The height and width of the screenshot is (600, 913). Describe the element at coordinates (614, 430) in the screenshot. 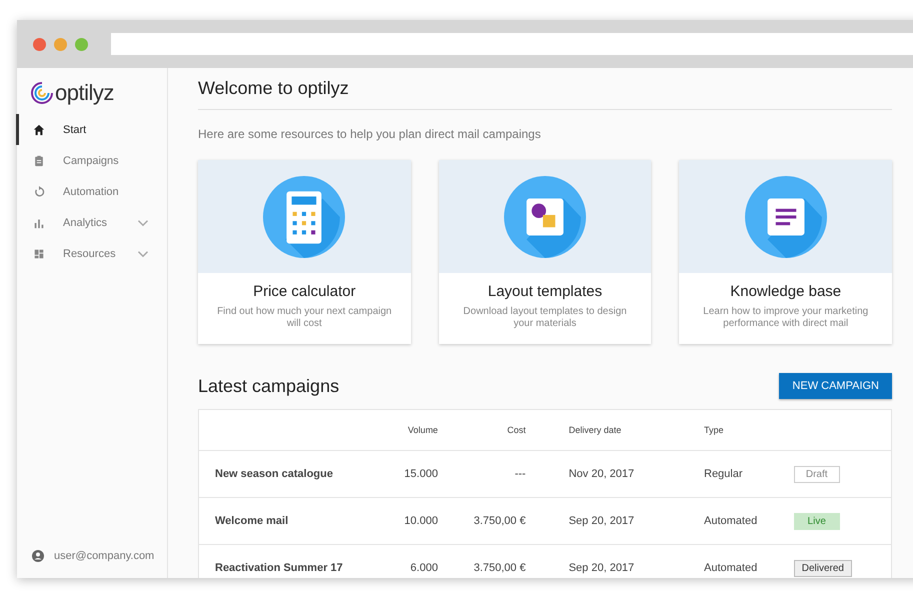

I see `column-header: Delivery date` at that location.